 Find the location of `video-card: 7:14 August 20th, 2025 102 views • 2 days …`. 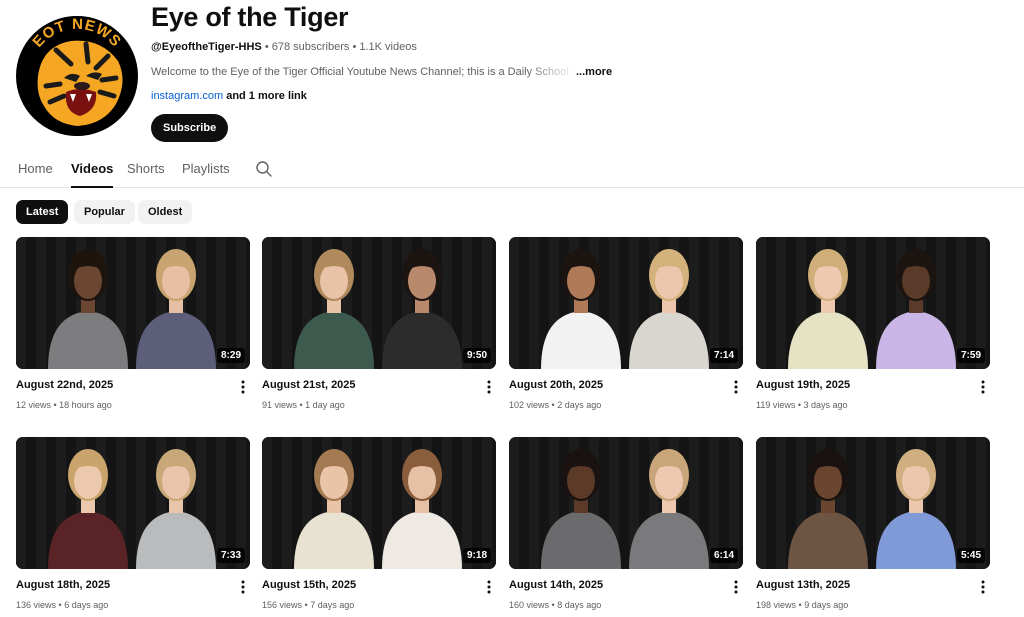

video-card: 7:14 August 20th, 2025 102 views • 2 days … is located at coordinates (626, 327).